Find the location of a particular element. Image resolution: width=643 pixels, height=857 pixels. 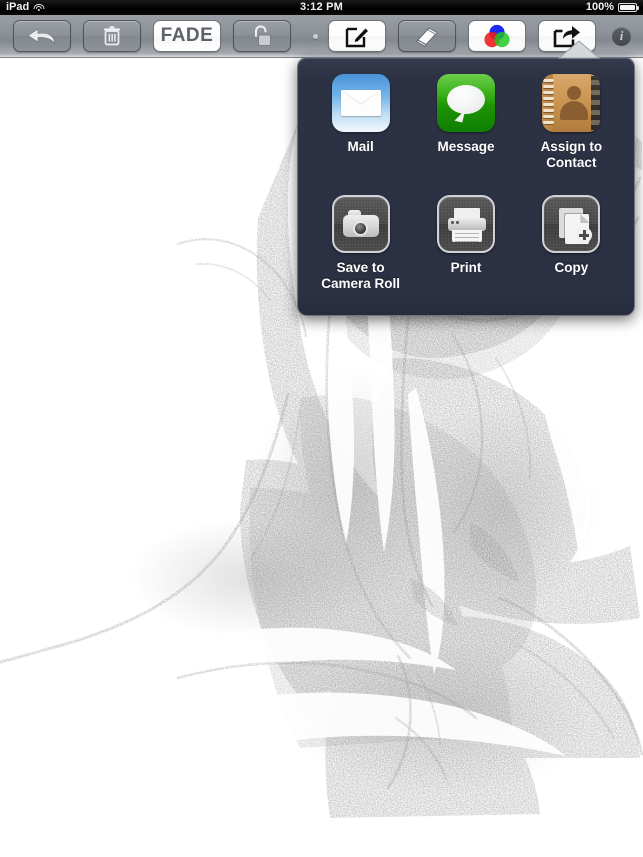

share-item-message: Message is located at coordinates (465, 122).